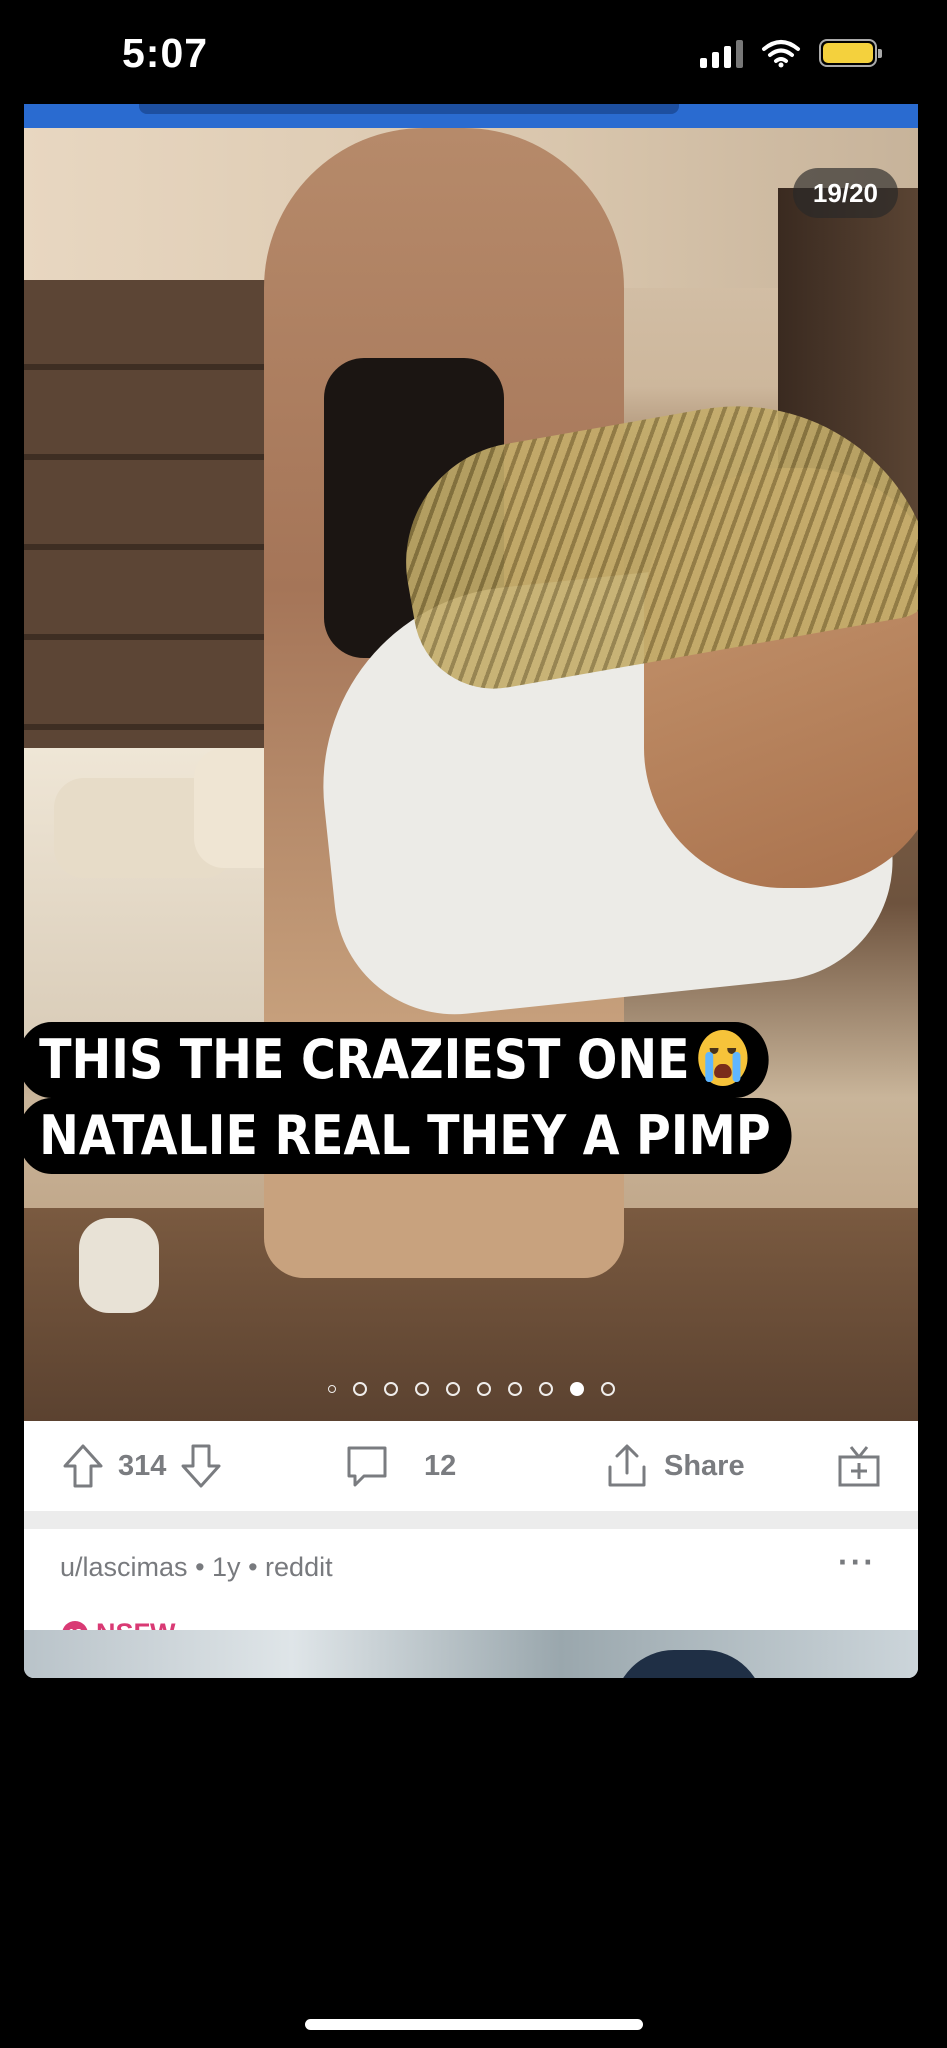 Image resolution: width=947 pixels, height=2048 pixels. What do you see at coordinates (405, 1136) in the screenshot?
I see `caption-line-2: NATALIE REAL THEY A PIMP` at bounding box center [405, 1136].